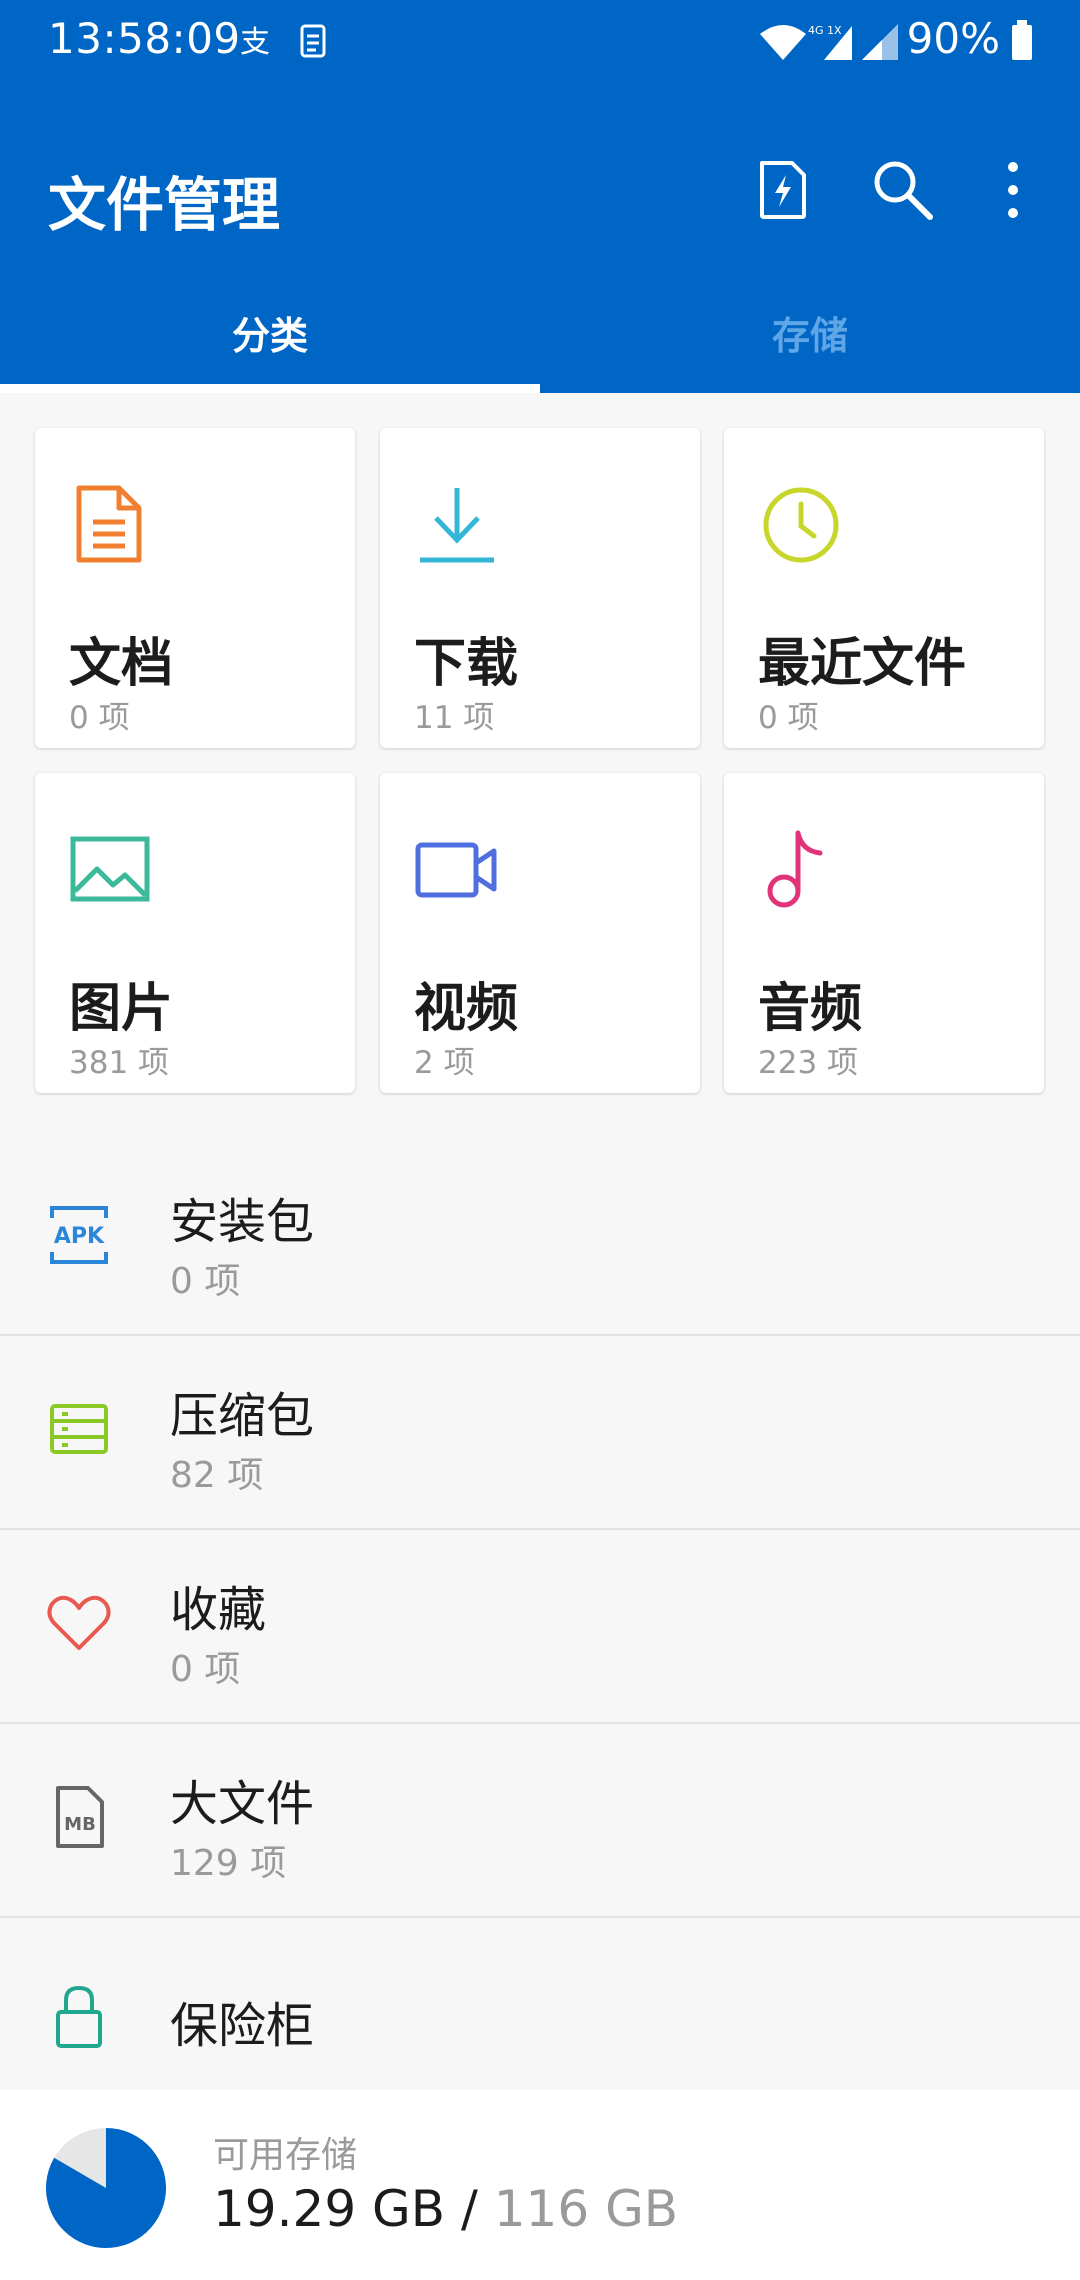 The height and width of the screenshot is (2280, 1080). Describe the element at coordinates (1022, 40) in the screenshot. I see `battery-icon` at that location.